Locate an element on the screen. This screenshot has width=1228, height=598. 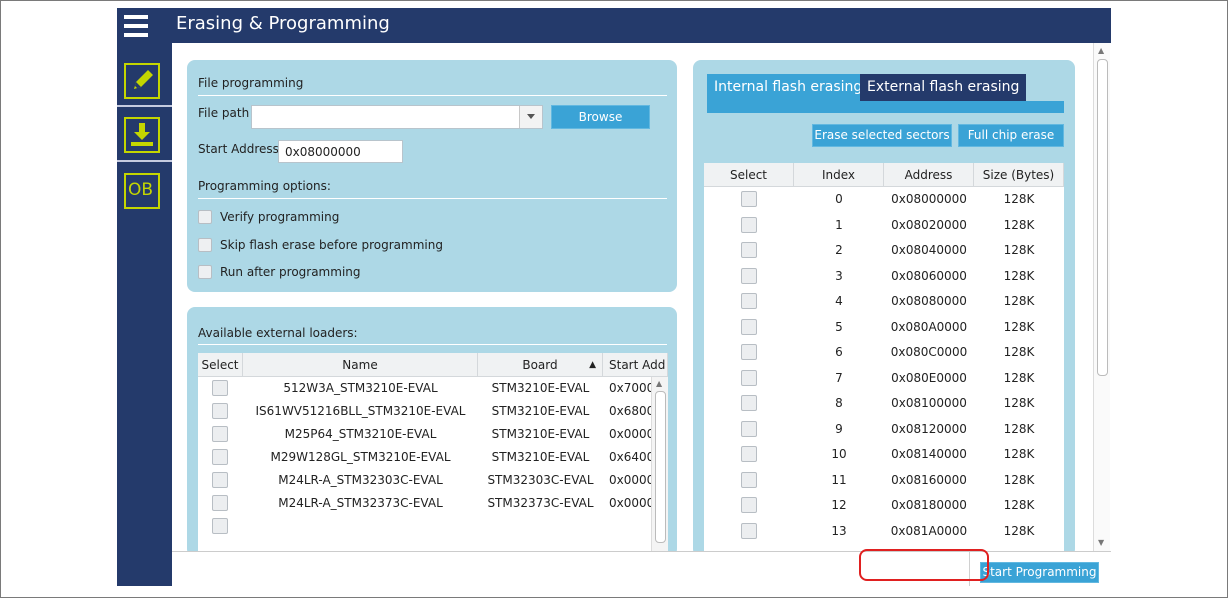
full-chip-erase-button: Full chip erase is located at coordinates (1011, 135).